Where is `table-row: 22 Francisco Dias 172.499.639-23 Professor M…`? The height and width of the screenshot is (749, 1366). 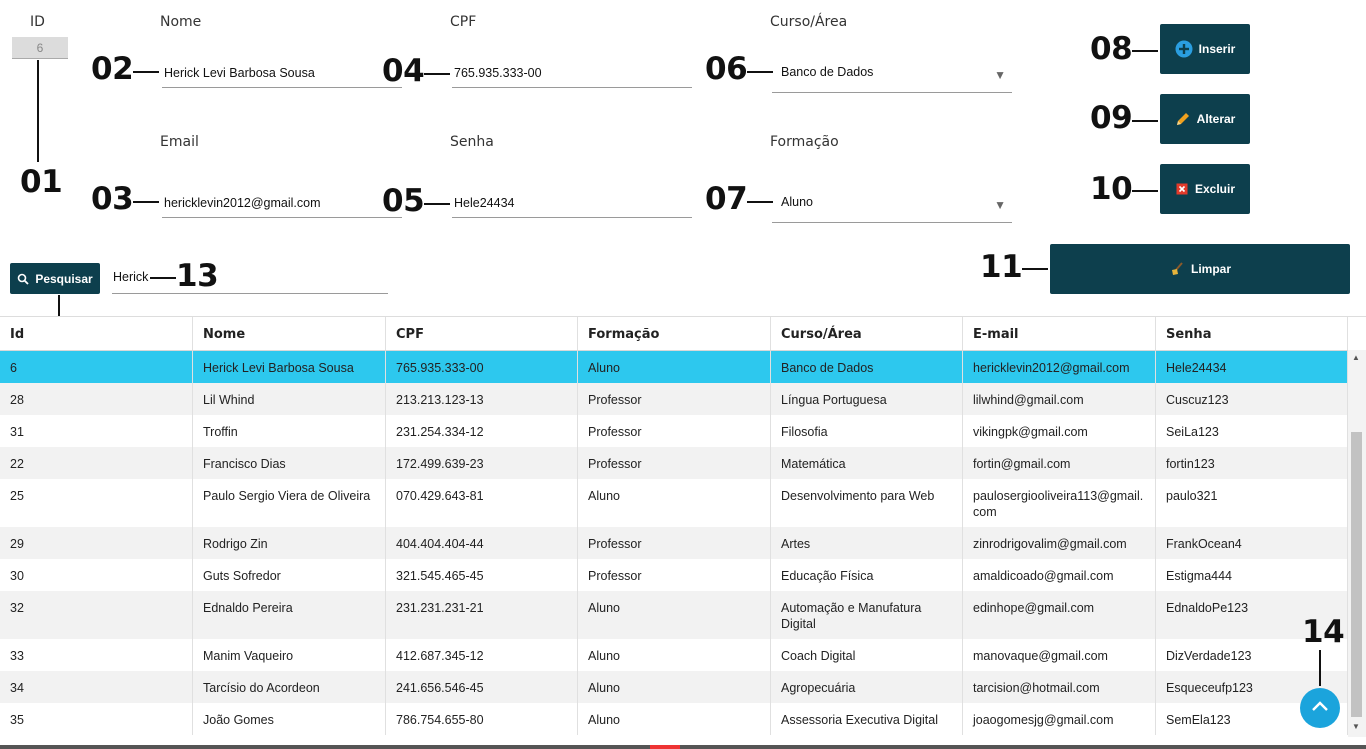
table-row: 22 Francisco Dias 172.499.639-23 Professor M… is located at coordinates (683, 463).